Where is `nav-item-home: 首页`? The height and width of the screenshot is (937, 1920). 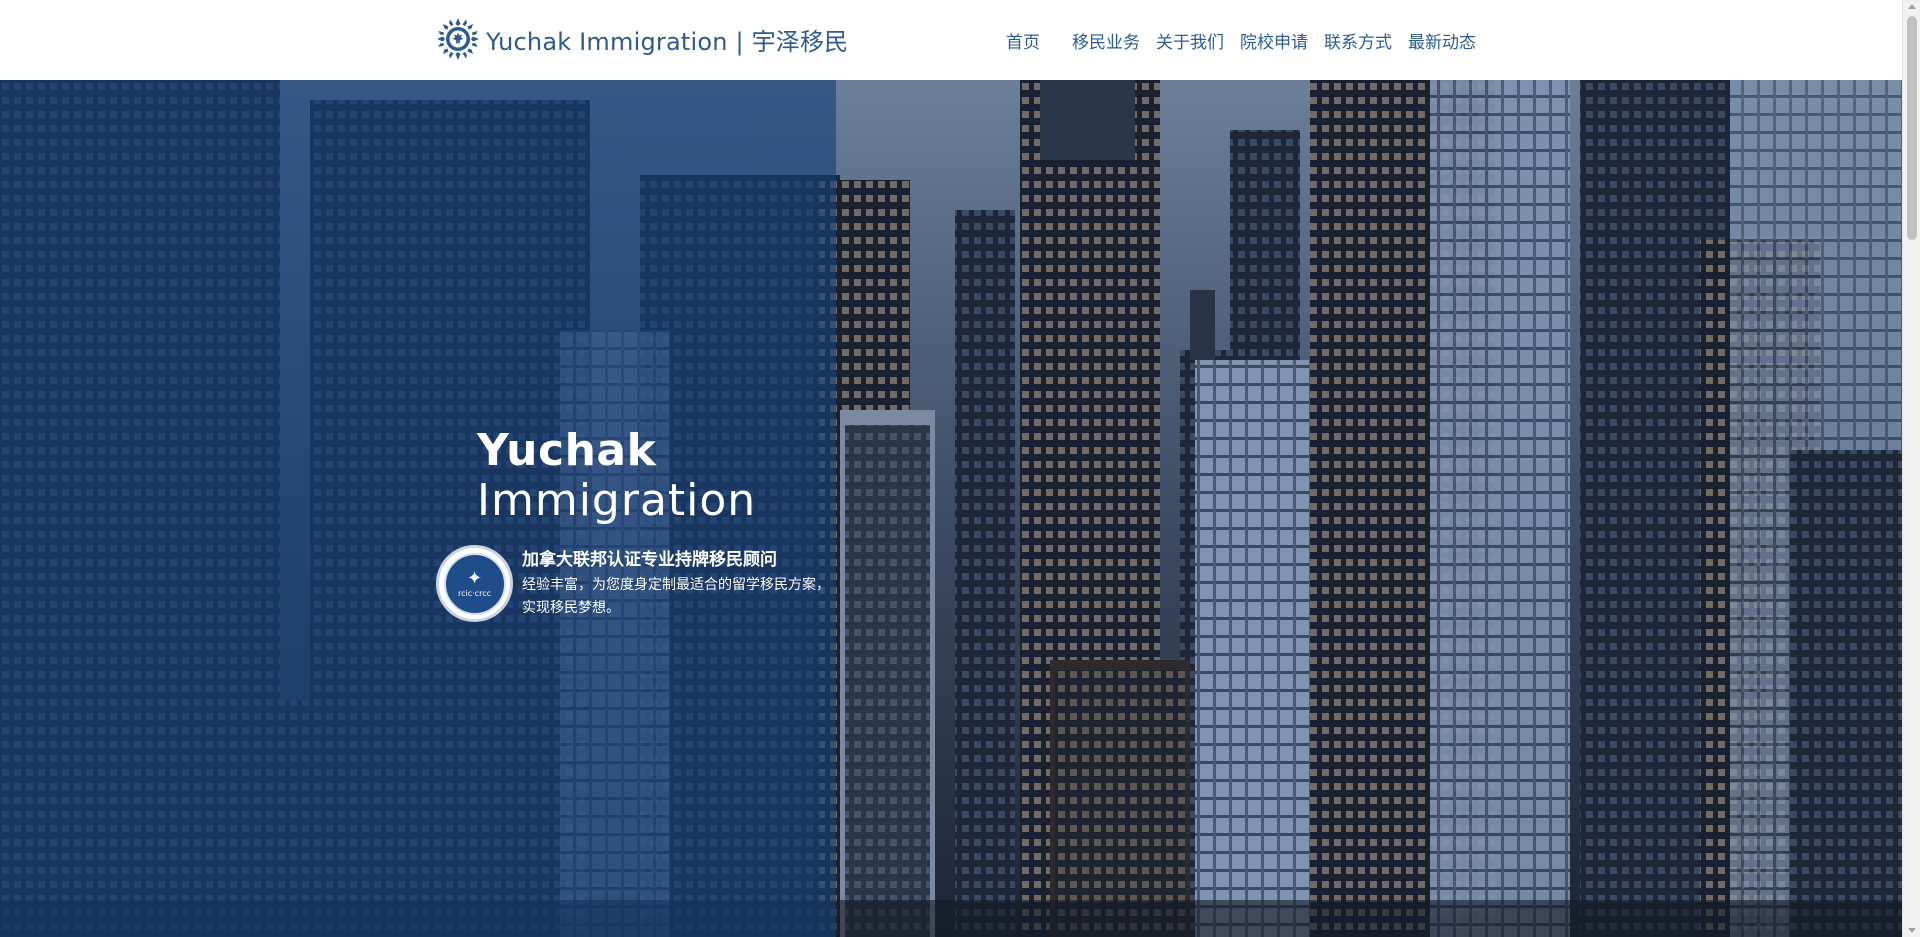 nav-item-home: 首页 is located at coordinates (1039, 40).